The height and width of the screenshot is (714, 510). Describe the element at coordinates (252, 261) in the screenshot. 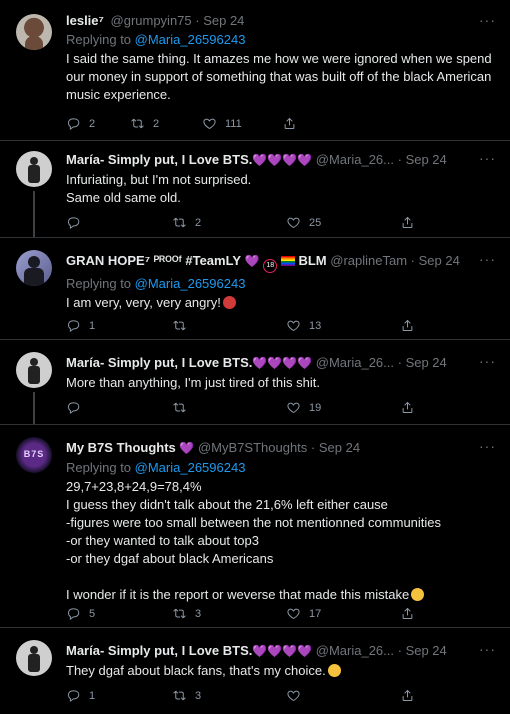

I see `purple-heart: 💜` at that location.